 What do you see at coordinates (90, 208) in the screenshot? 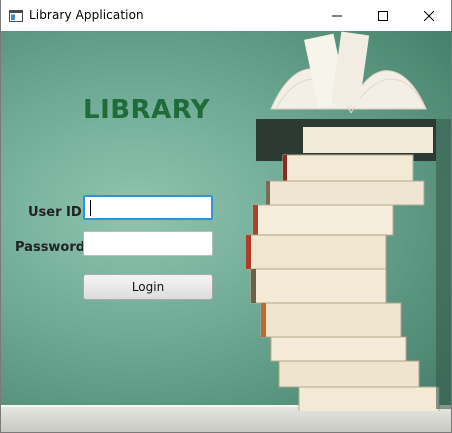
I see `text-caret` at bounding box center [90, 208].